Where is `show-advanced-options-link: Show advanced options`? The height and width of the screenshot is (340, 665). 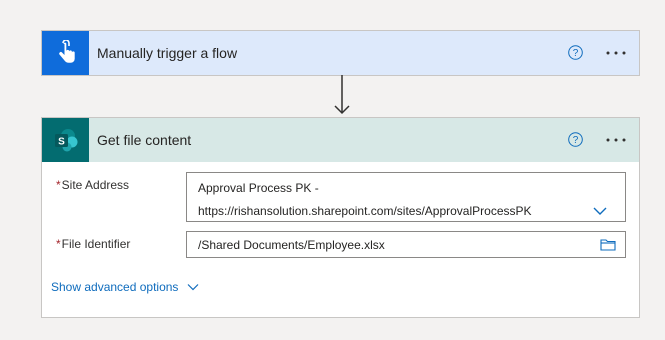
show-advanced-options-link: Show advanced options is located at coordinates (125, 287).